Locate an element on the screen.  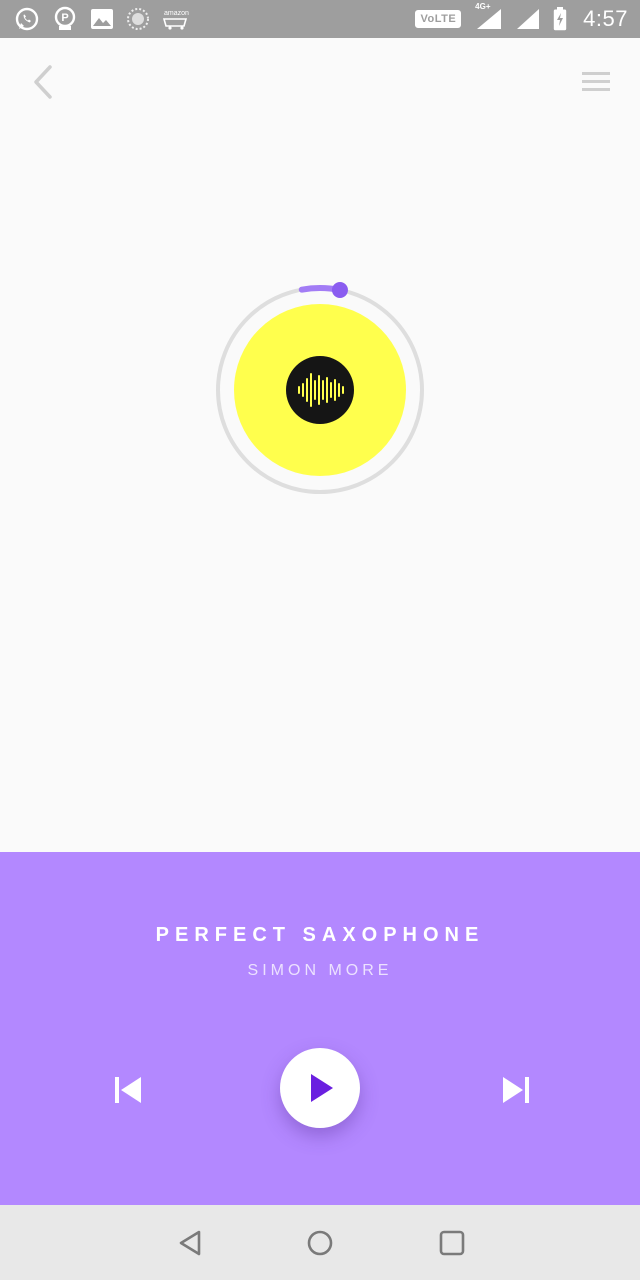
progress-knob is located at coordinates (339, 289).